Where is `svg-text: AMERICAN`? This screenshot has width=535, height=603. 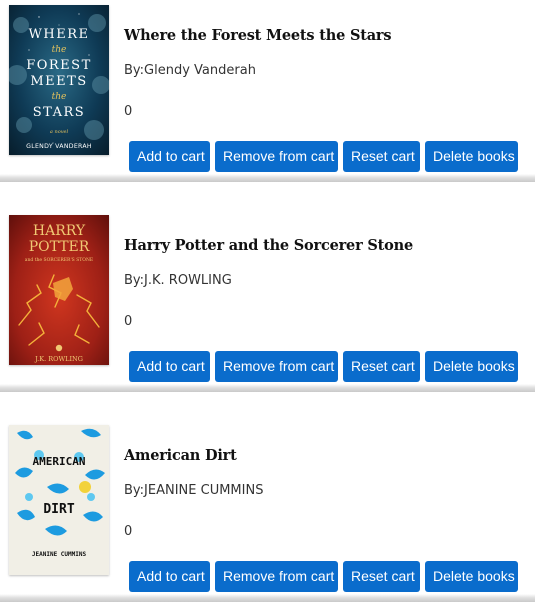 svg-text: AMERICAN is located at coordinates (59, 461).